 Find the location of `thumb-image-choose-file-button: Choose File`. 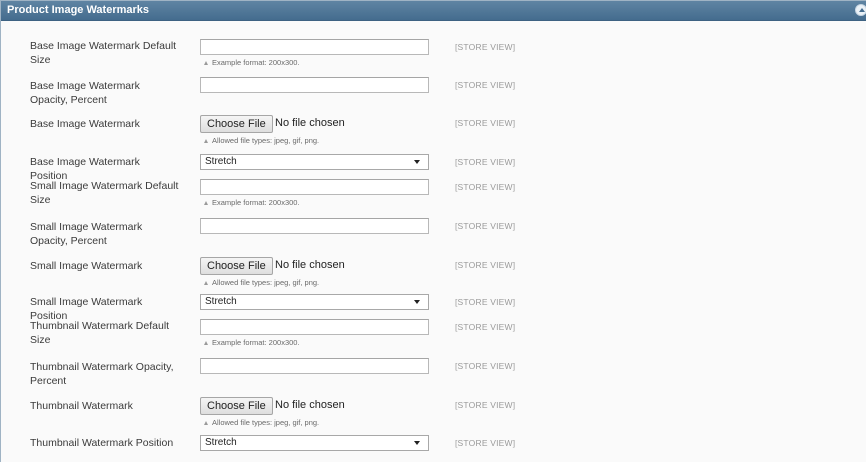

thumb-image-choose-file-button: Choose File is located at coordinates (236, 406).